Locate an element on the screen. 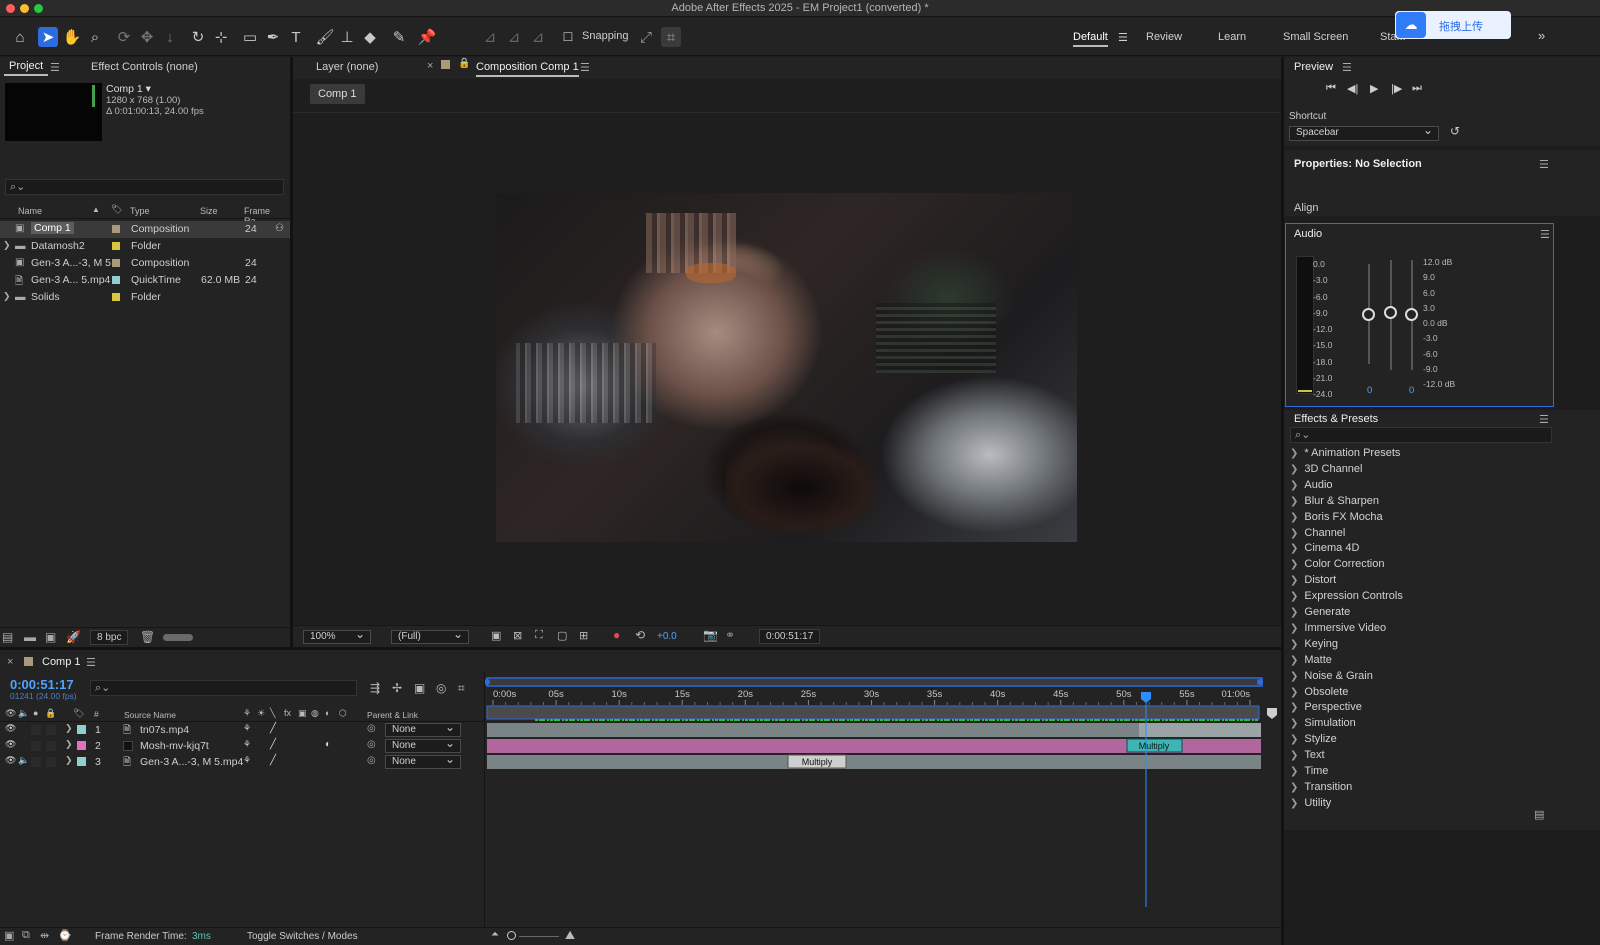 This screenshot has width=1600, height=945. breadcrumb: Comp 1 is located at coordinates (337, 94).